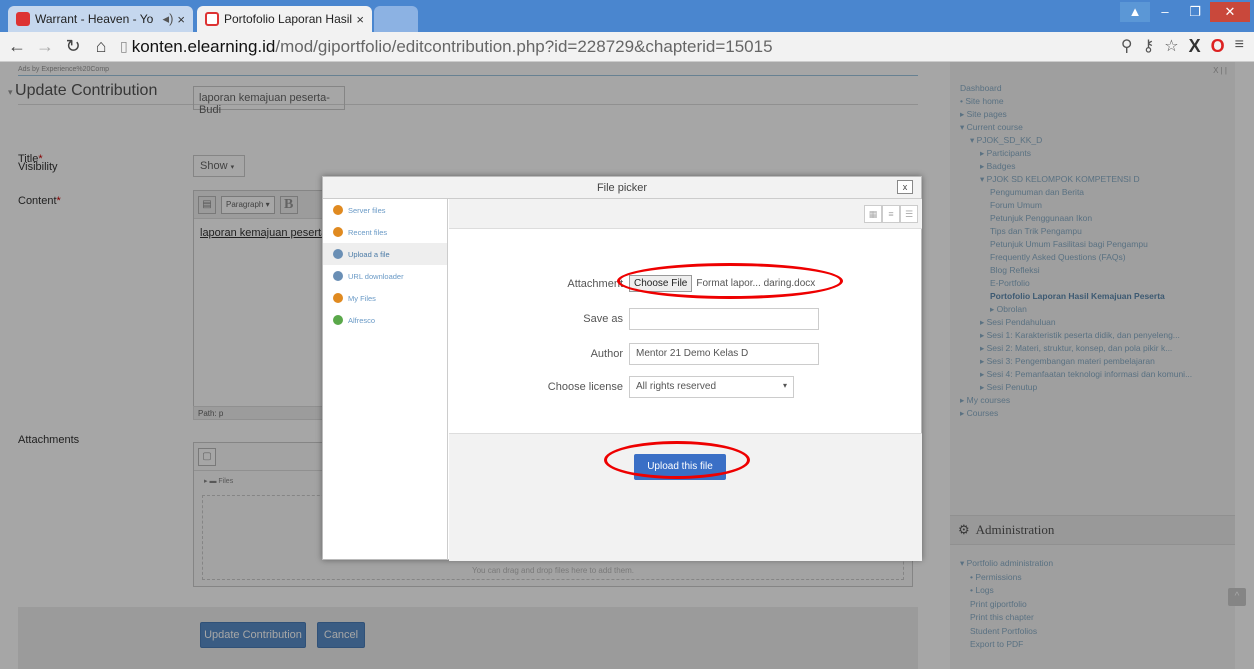 The height and width of the screenshot is (669, 1254). What do you see at coordinates (23, 19) in the screenshot?
I see `youtube-icon` at bounding box center [23, 19].